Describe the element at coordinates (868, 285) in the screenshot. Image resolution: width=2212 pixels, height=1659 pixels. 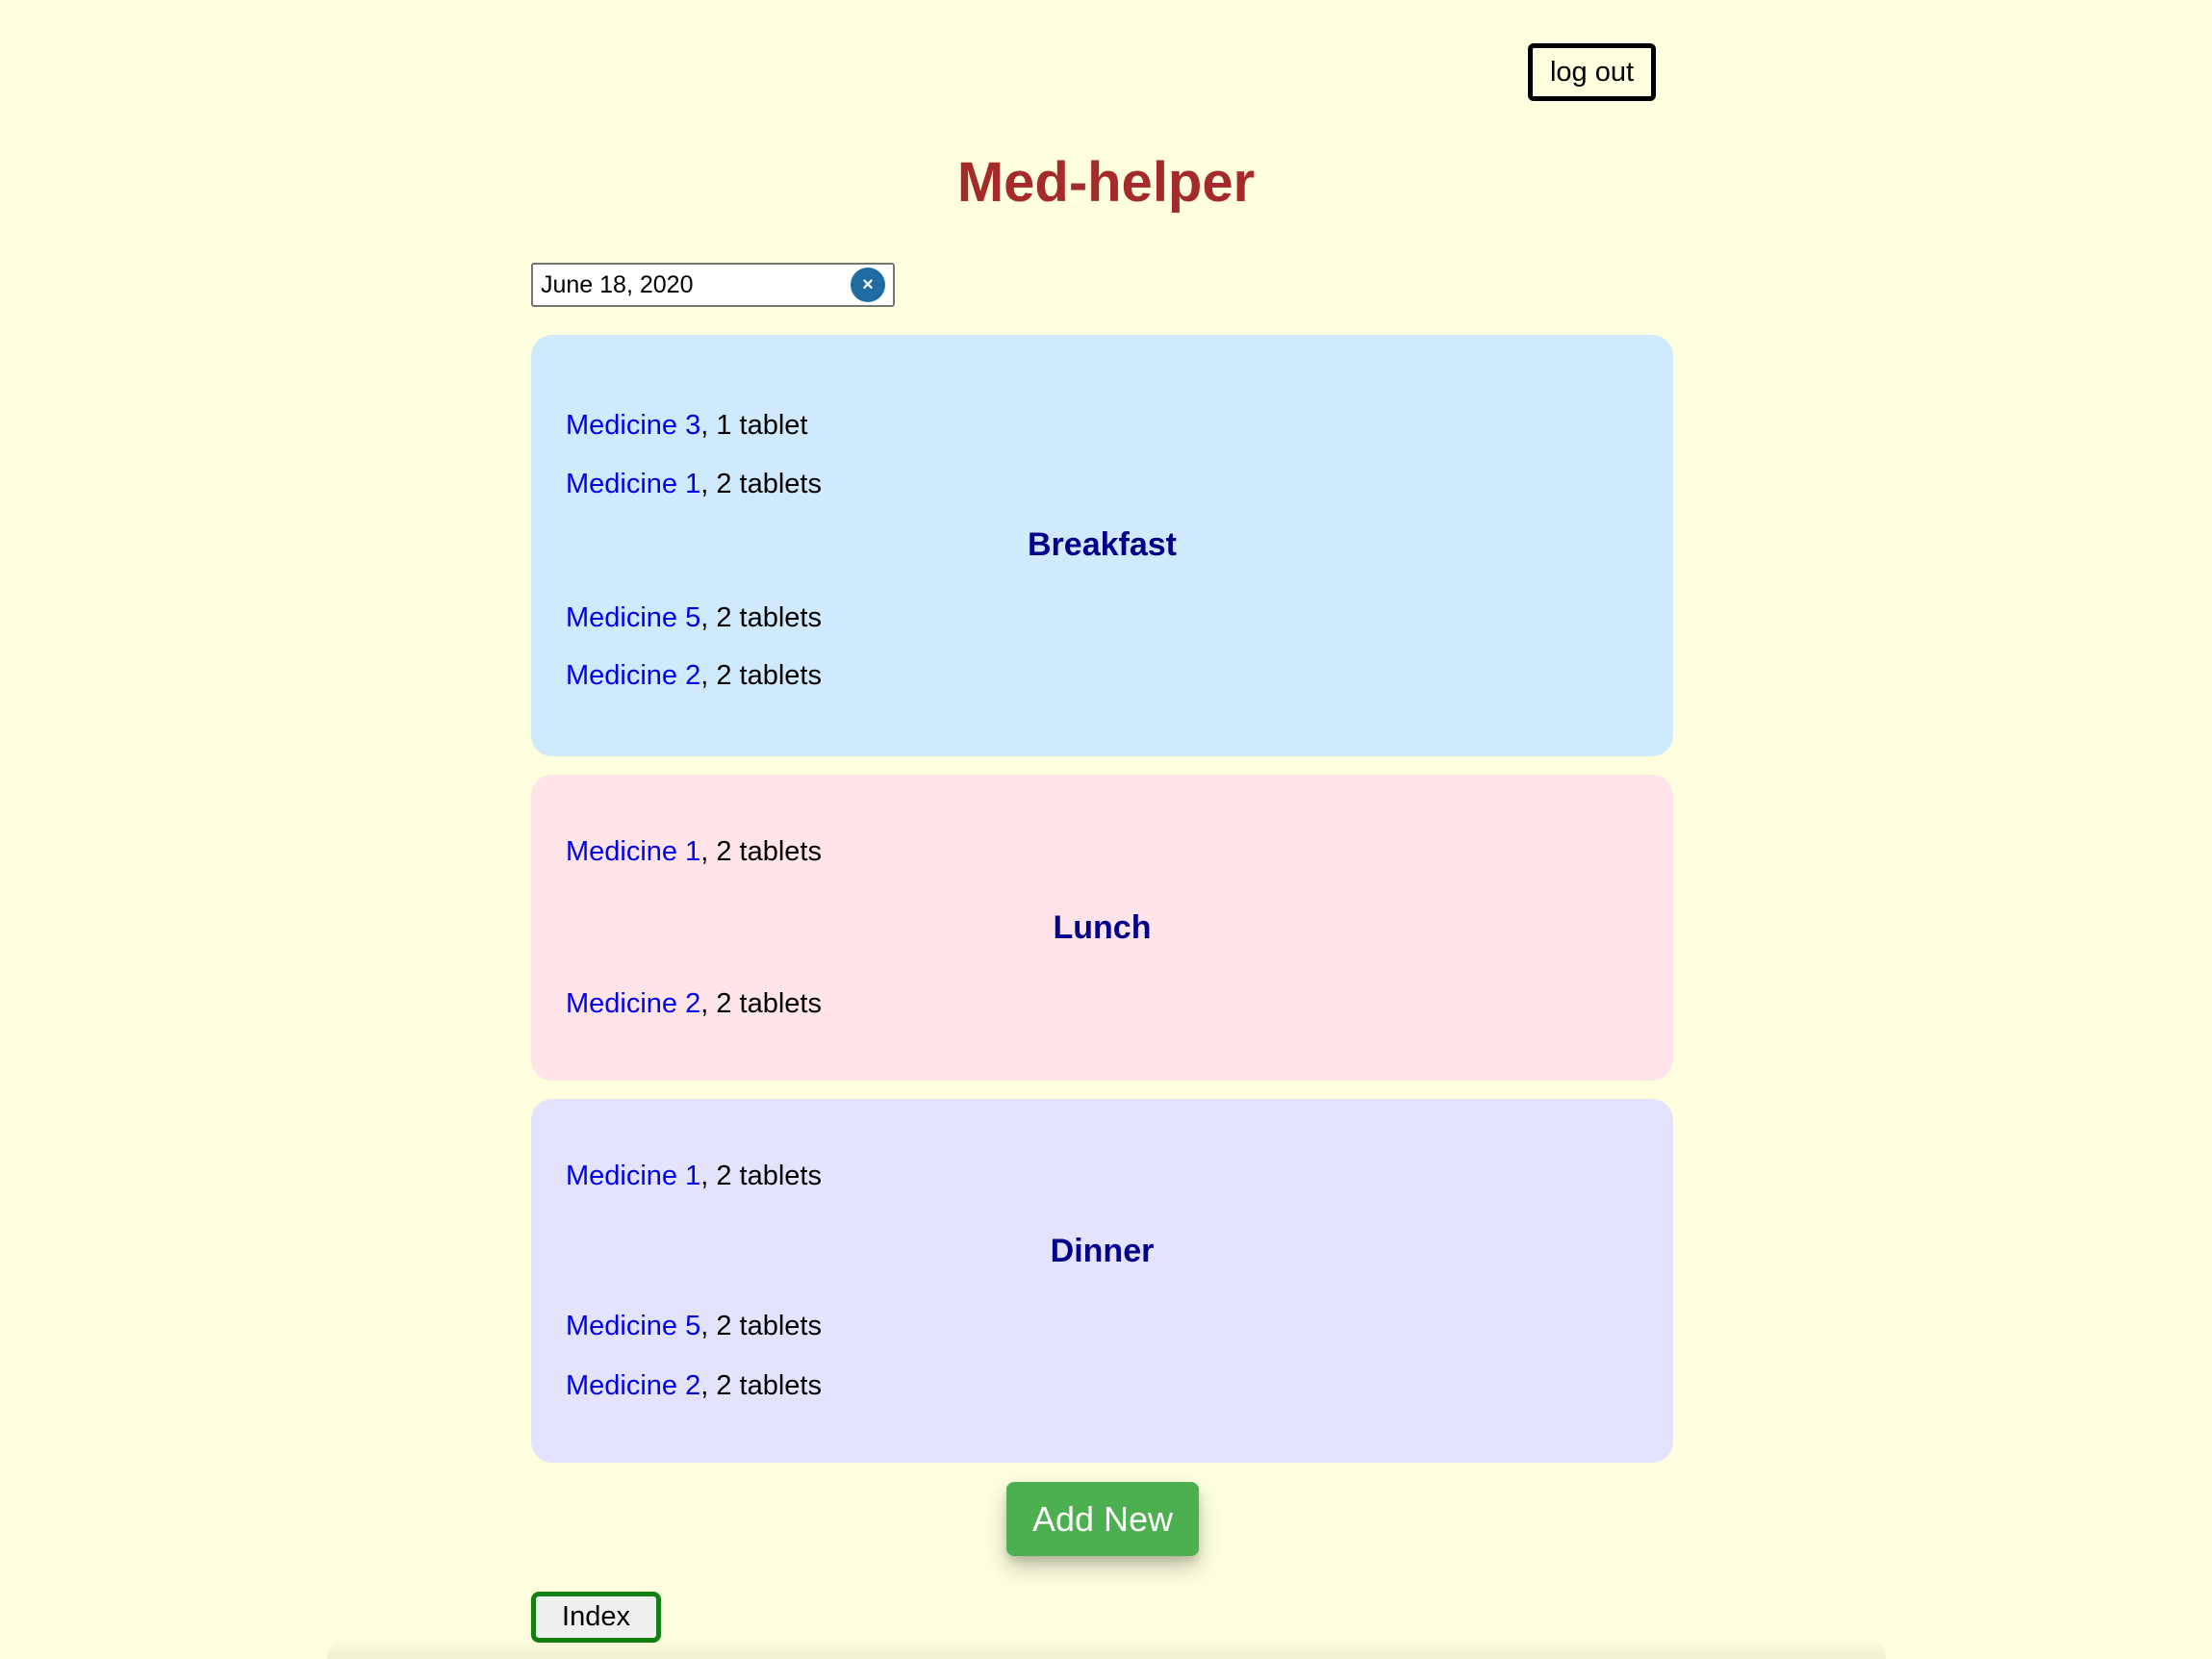
I see `clear-date-icon: ×` at that location.